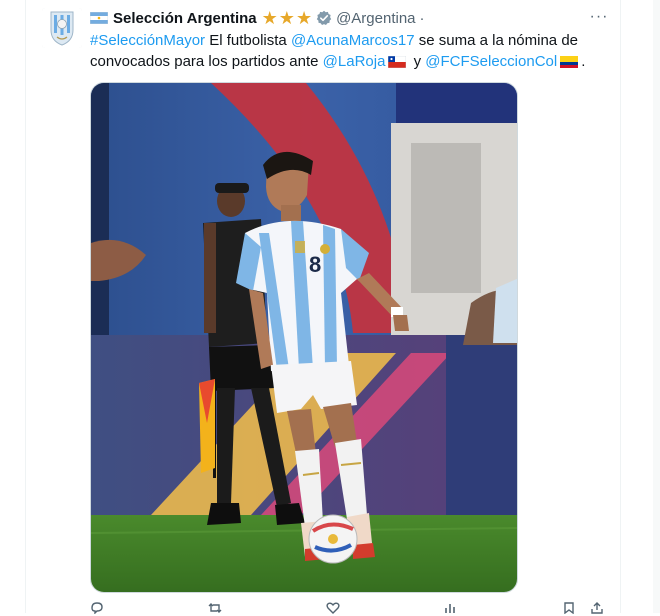  What do you see at coordinates (324, 18) in the screenshot?
I see `verified-badge-icon` at bounding box center [324, 18].